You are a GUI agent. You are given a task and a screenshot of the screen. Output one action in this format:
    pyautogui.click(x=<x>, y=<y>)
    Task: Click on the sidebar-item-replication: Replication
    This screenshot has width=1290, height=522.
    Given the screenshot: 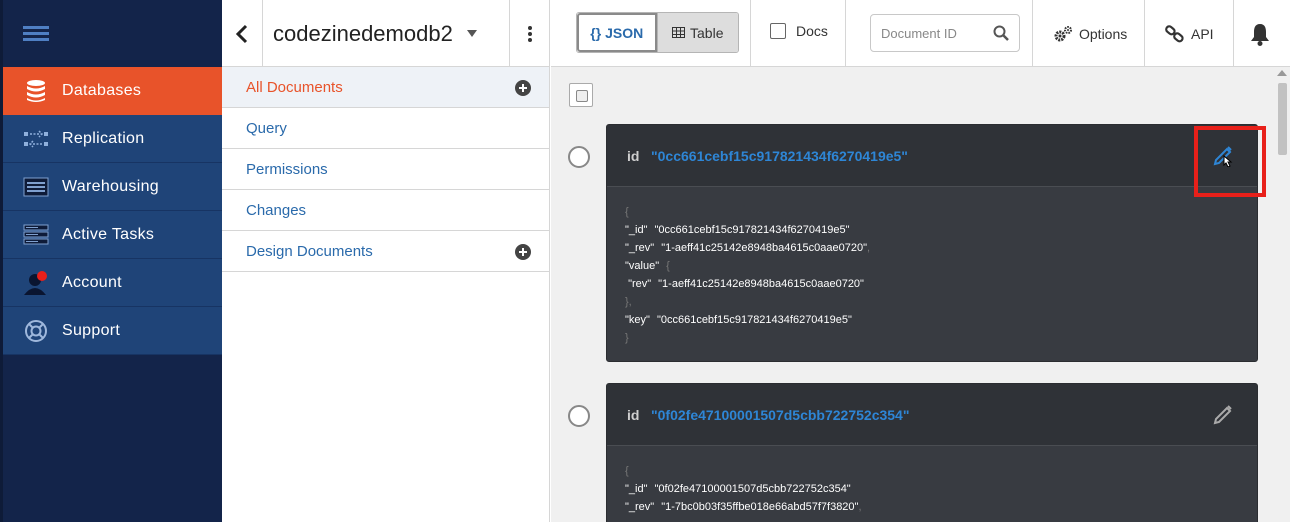 What is the action you would take?
    pyautogui.click(x=112, y=139)
    